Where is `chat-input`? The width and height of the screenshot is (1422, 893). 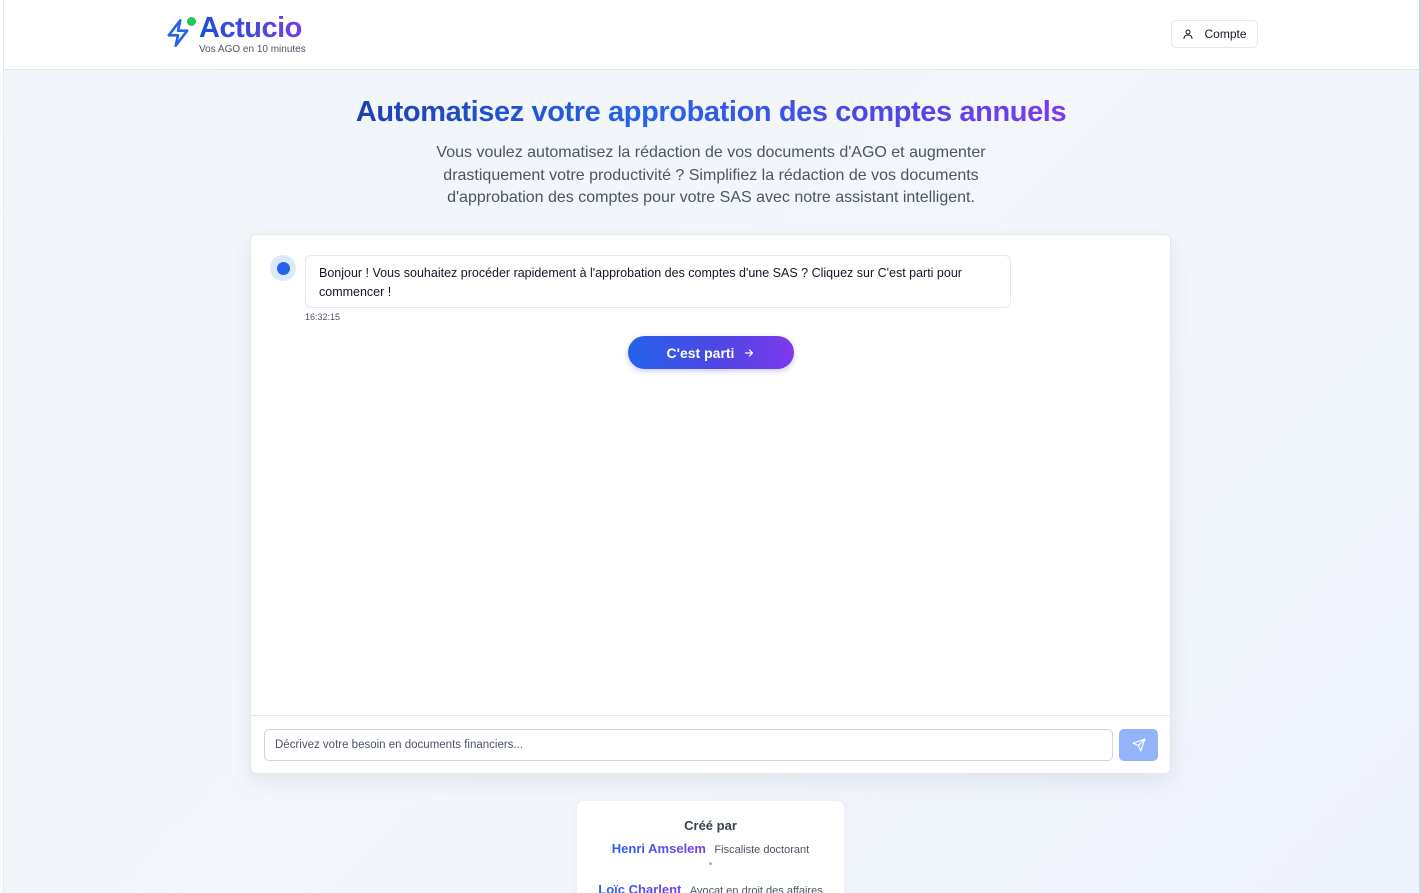
chat-input is located at coordinates (688, 745).